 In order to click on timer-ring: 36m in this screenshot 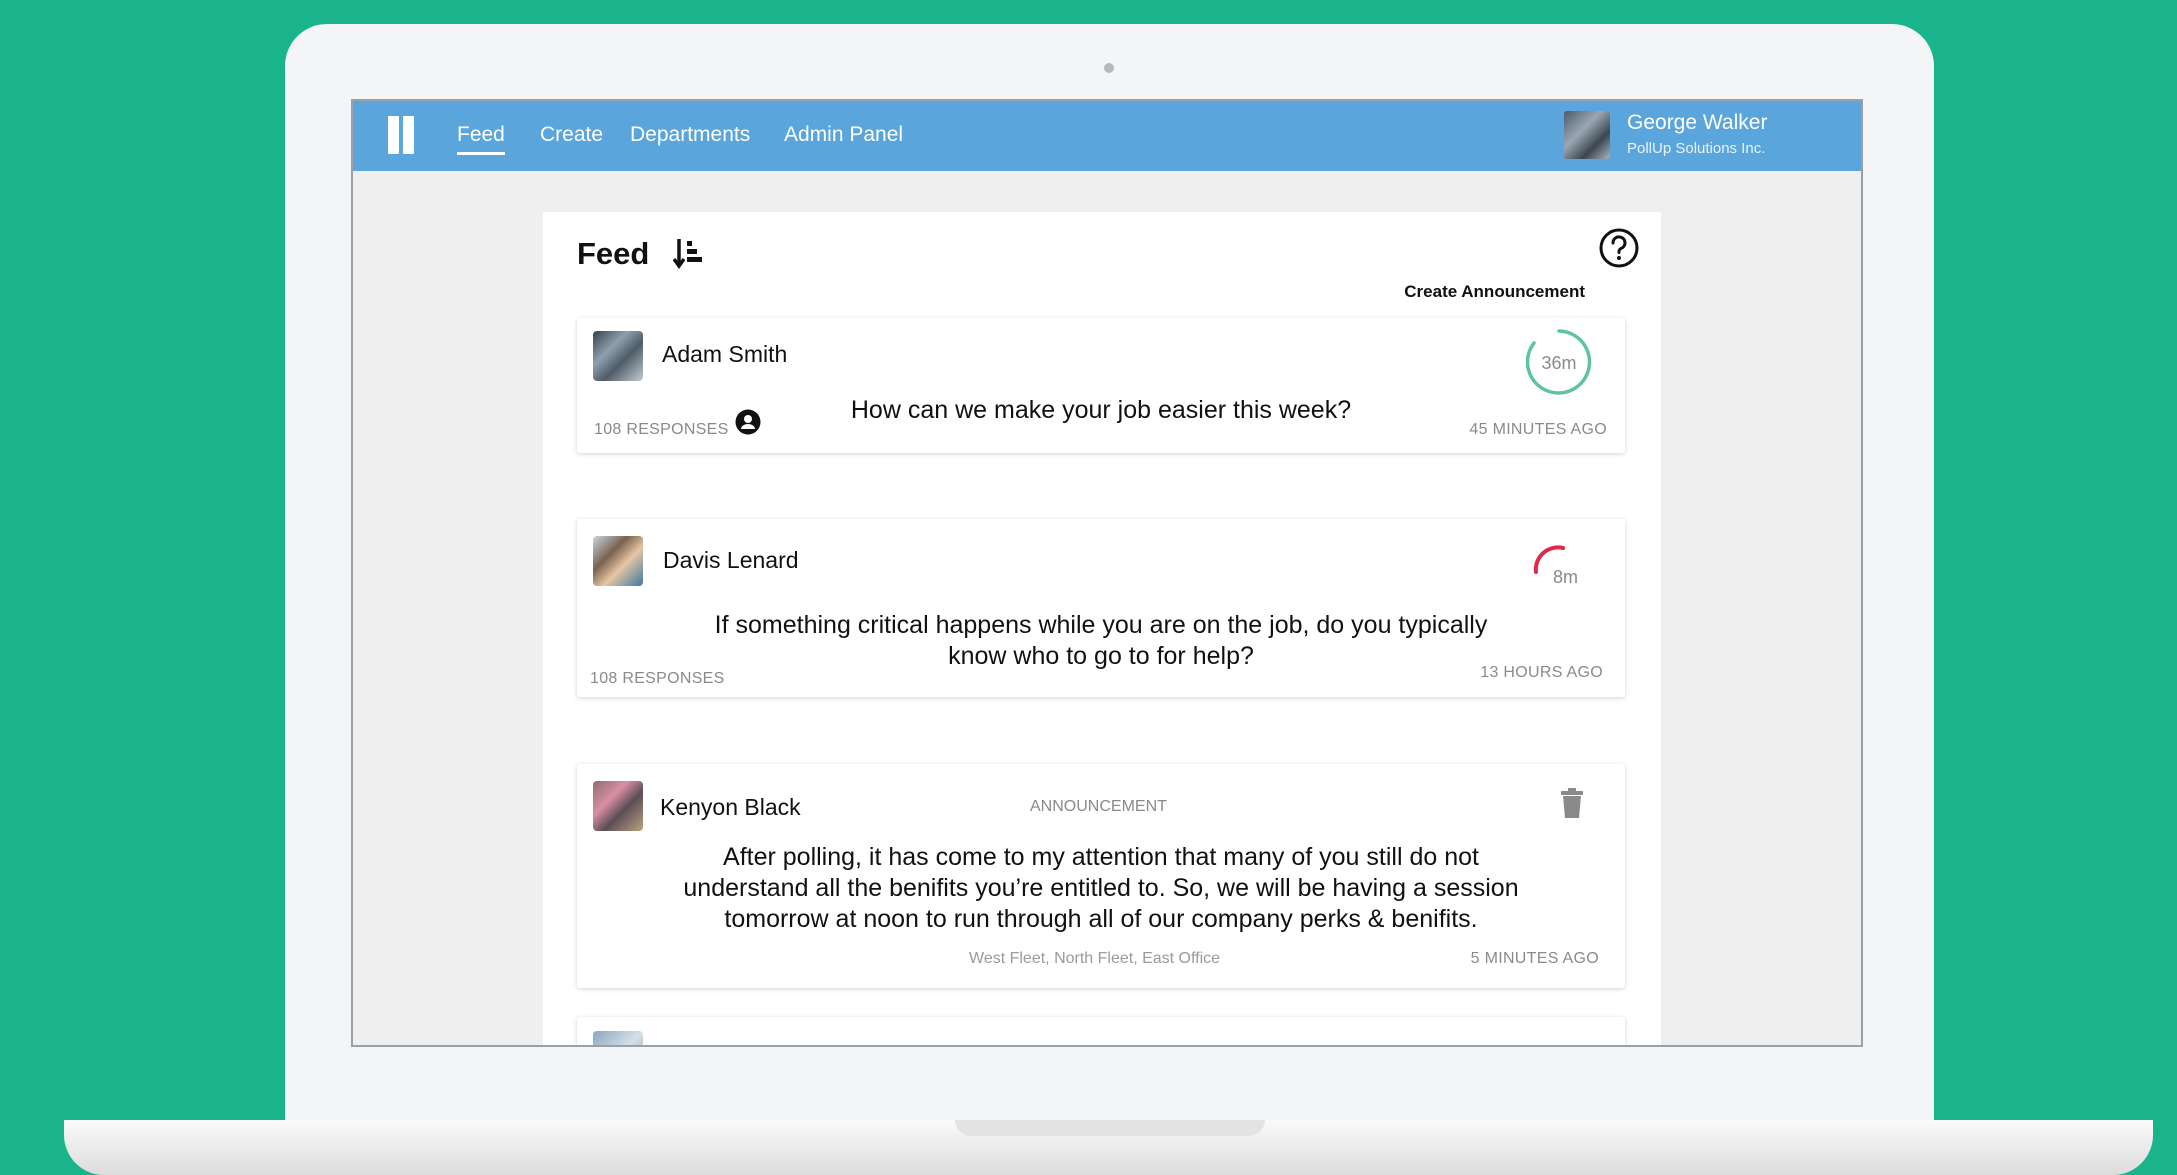, I will do `click(1559, 362)`.